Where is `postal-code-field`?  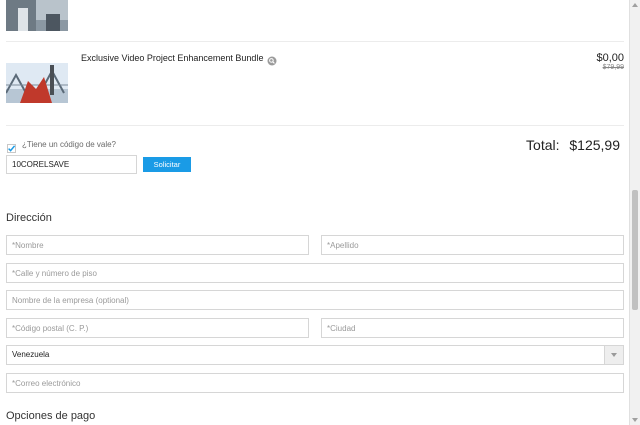
postal-code-field is located at coordinates (157, 328).